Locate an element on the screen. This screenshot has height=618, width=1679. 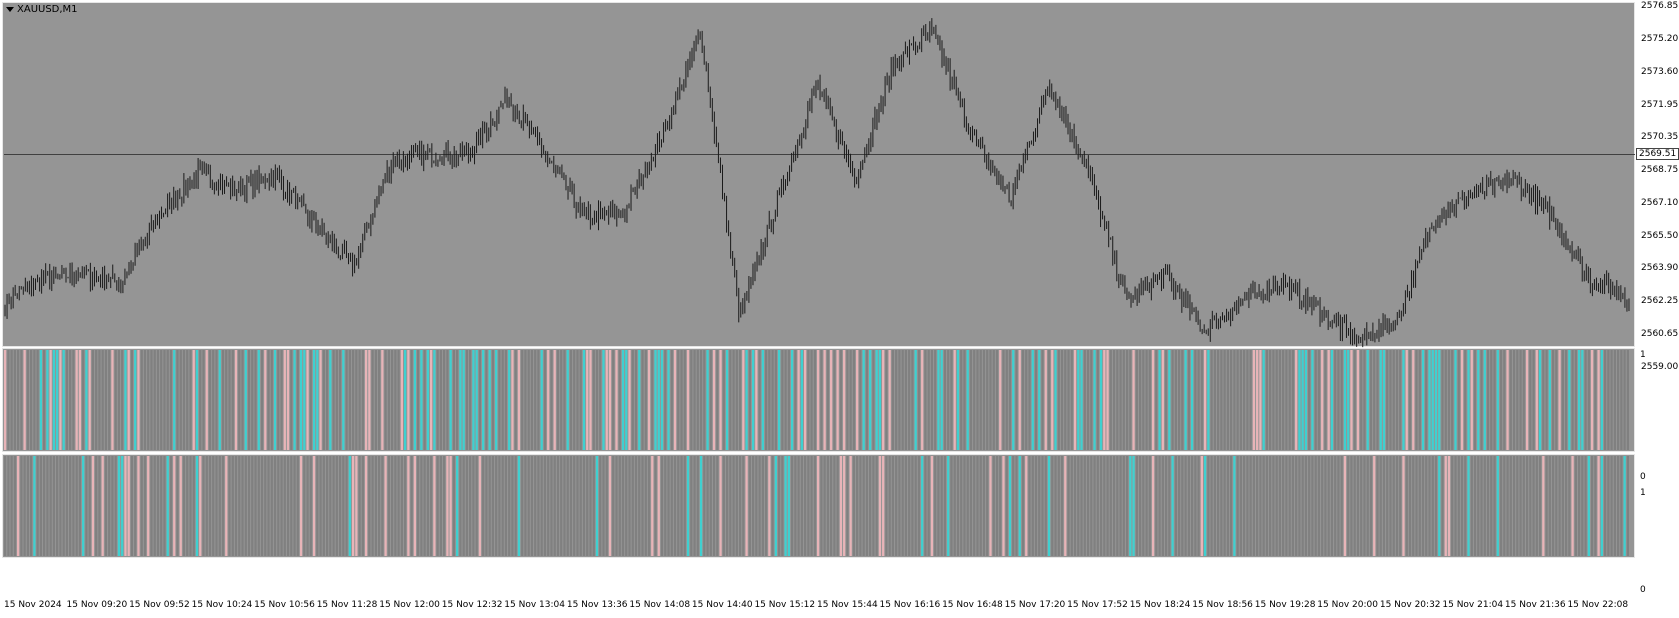
time-tick-label: 15 Nov 16:16 is located at coordinates (910, 605).